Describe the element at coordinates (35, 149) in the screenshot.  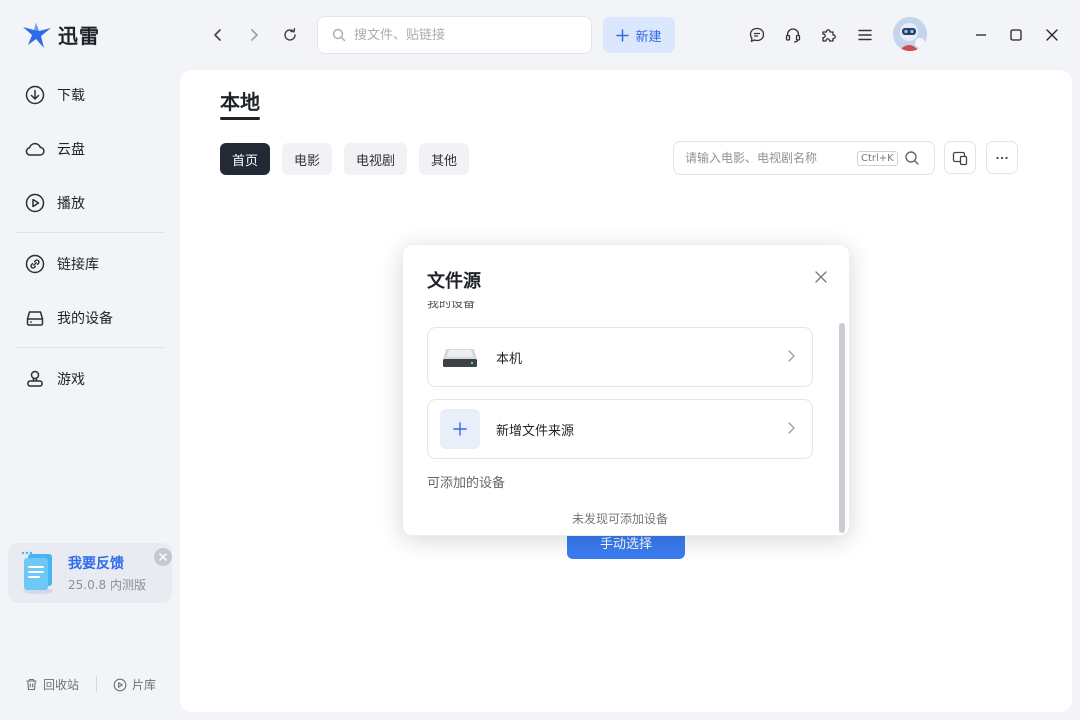
I see `cloud-icon` at that location.